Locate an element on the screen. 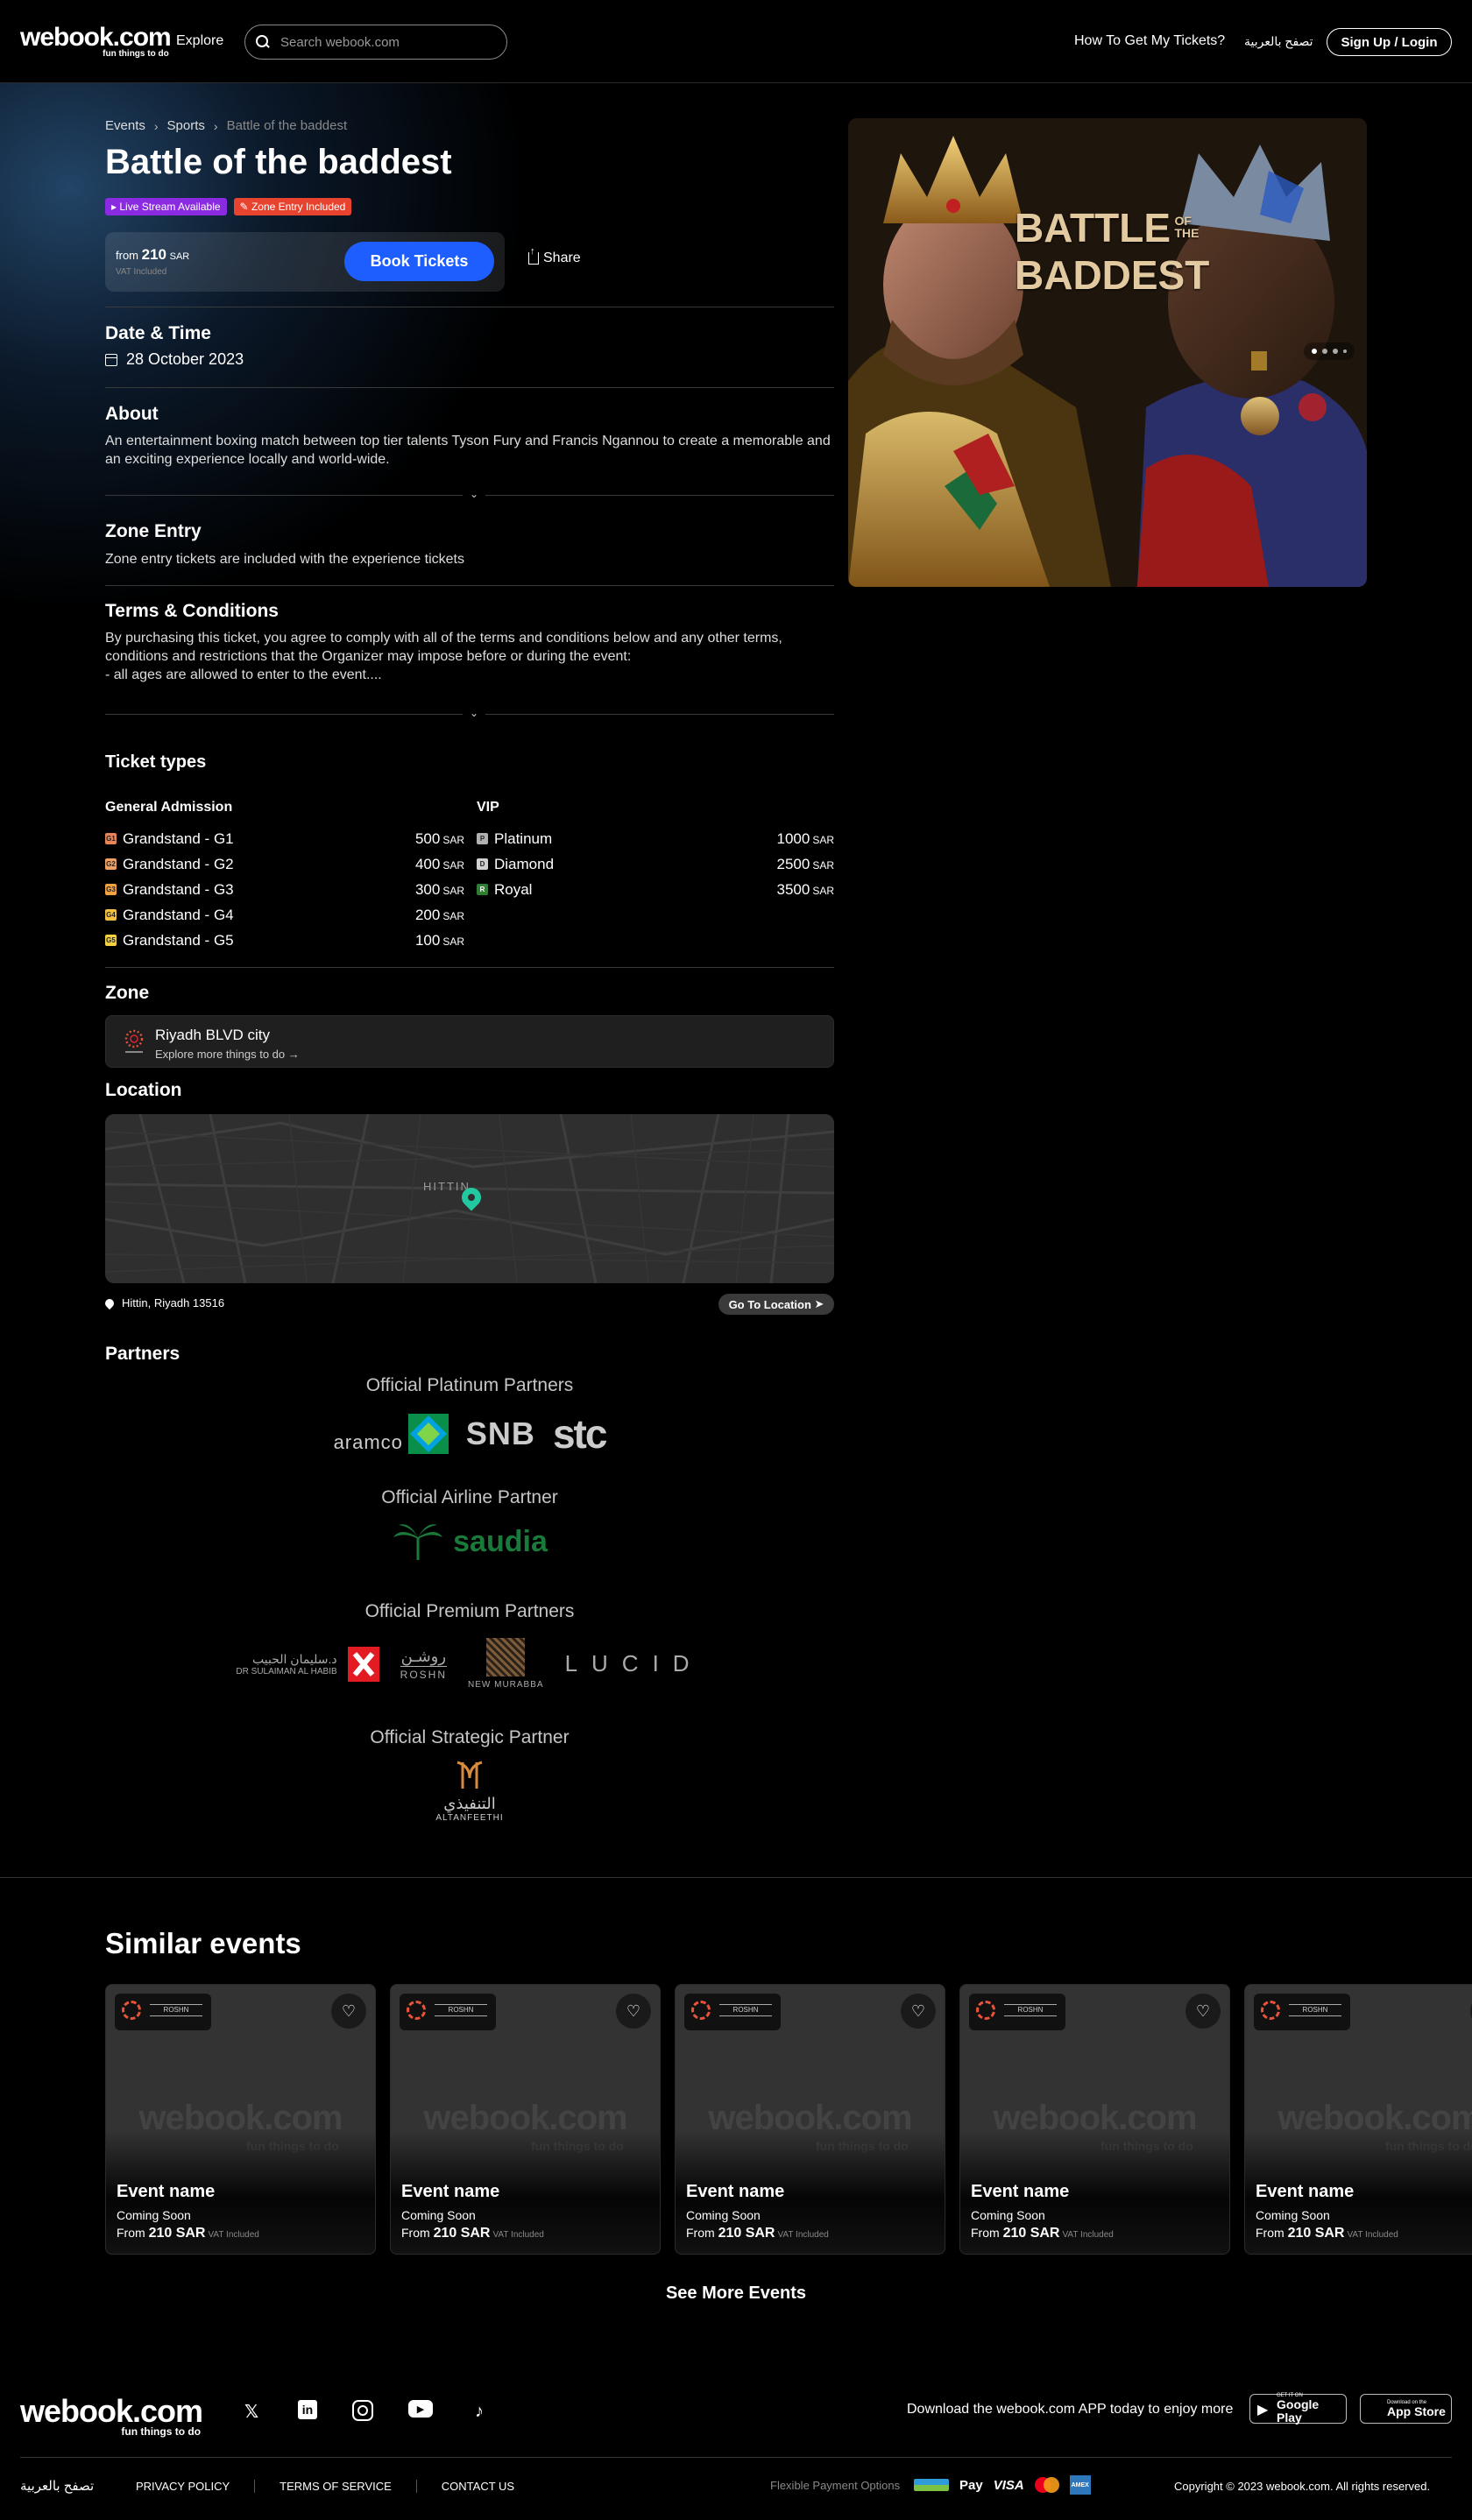  ticket-price: 100 SAR is located at coordinates (439, 940).